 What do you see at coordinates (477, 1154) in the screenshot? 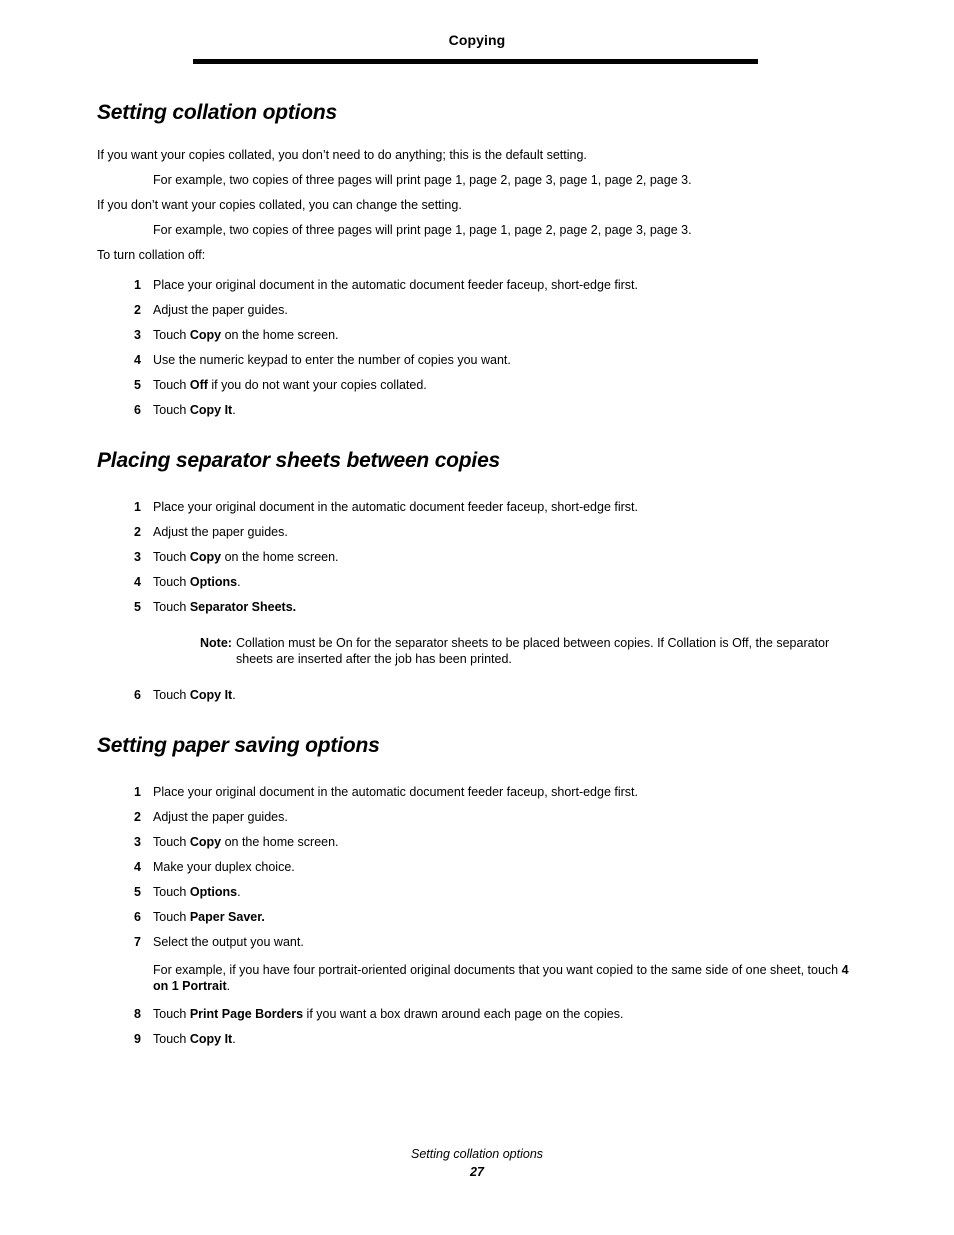
I see `footer-section-title: Setting collation options` at bounding box center [477, 1154].